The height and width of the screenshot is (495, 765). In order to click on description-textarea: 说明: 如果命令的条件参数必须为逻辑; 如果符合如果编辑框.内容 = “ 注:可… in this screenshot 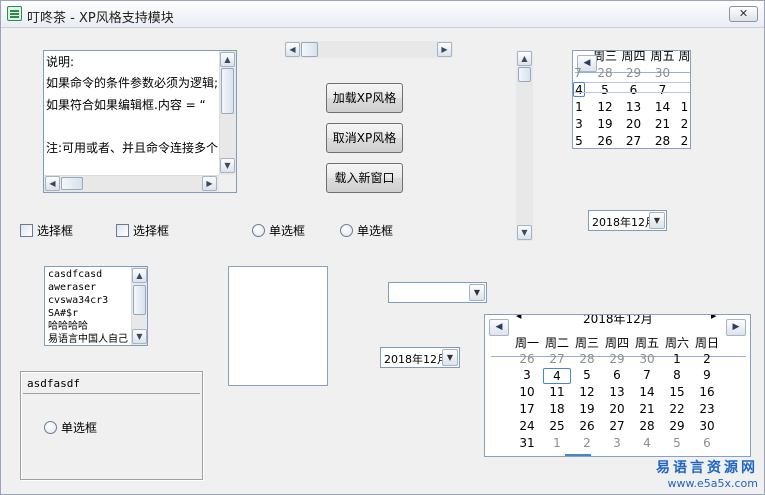, I will do `click(140, 121)`.